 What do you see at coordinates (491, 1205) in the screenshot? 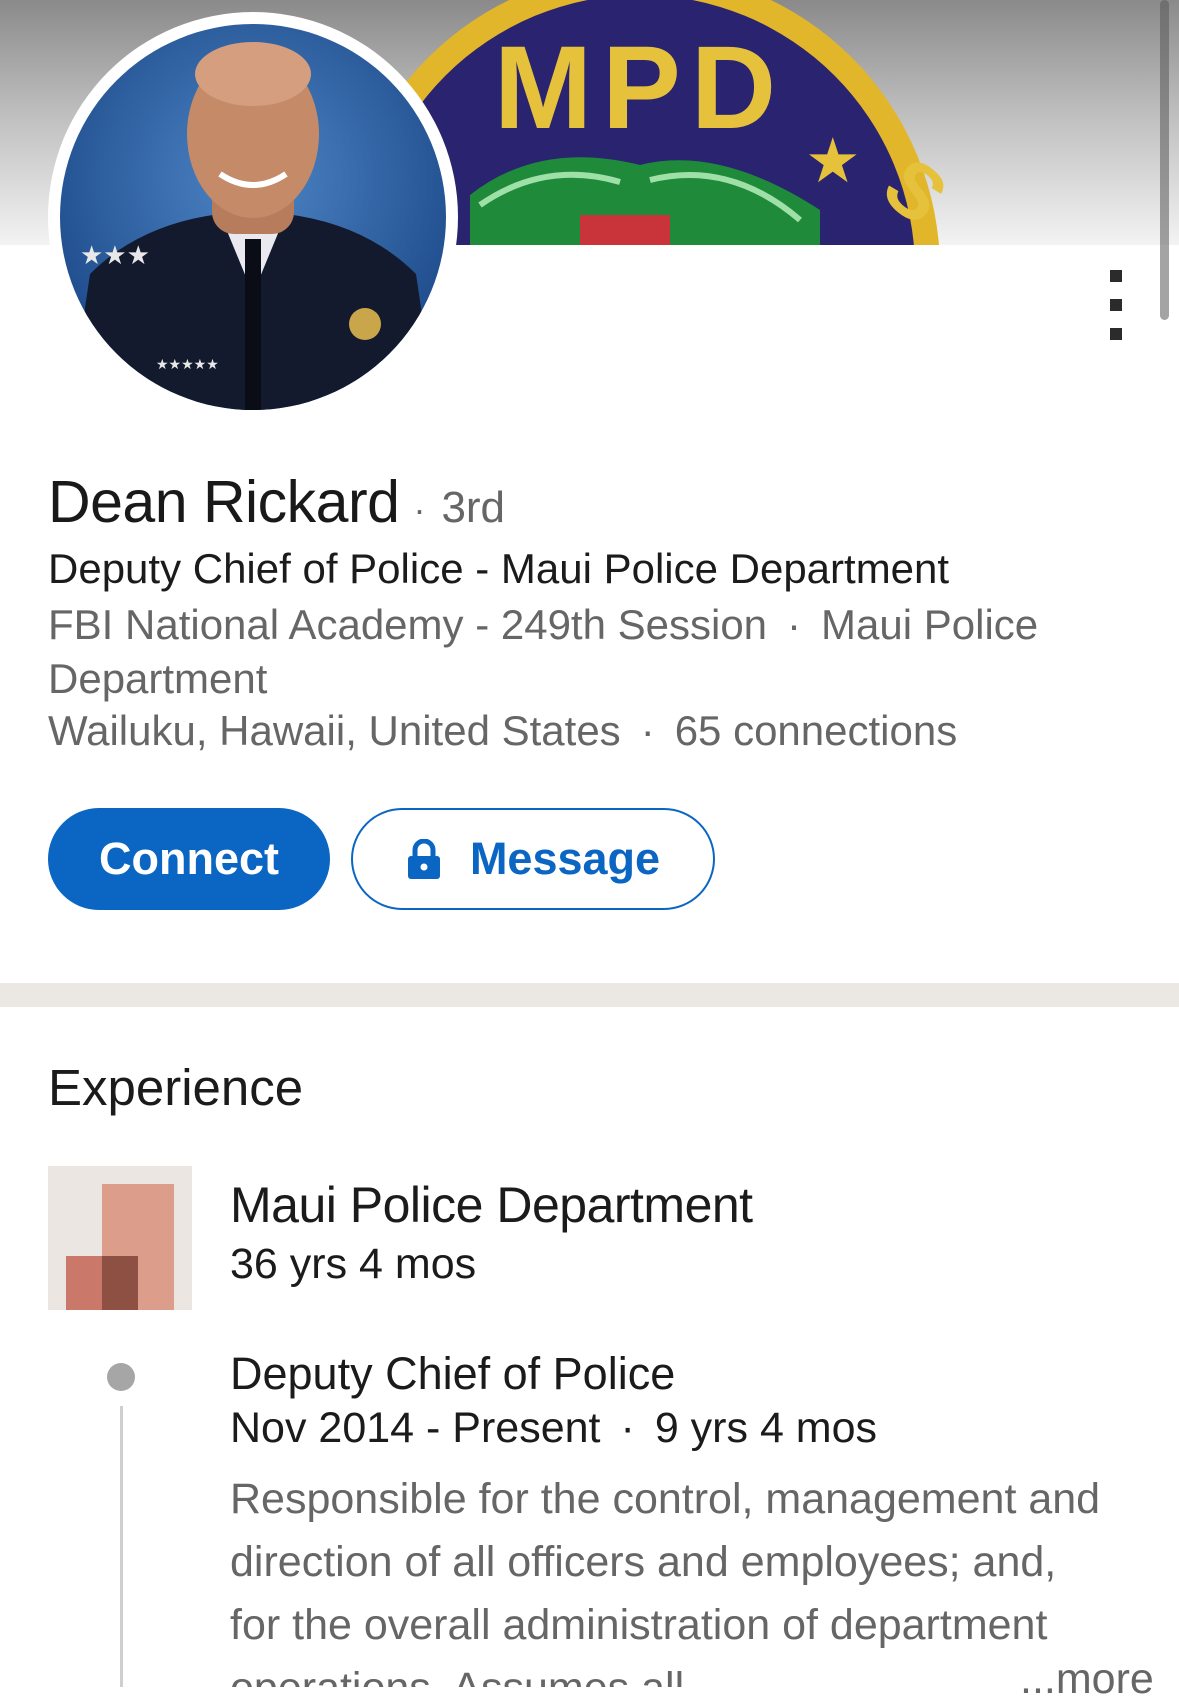
I see `company-name: Maui Police Department` at bounding box center [491, 1205].